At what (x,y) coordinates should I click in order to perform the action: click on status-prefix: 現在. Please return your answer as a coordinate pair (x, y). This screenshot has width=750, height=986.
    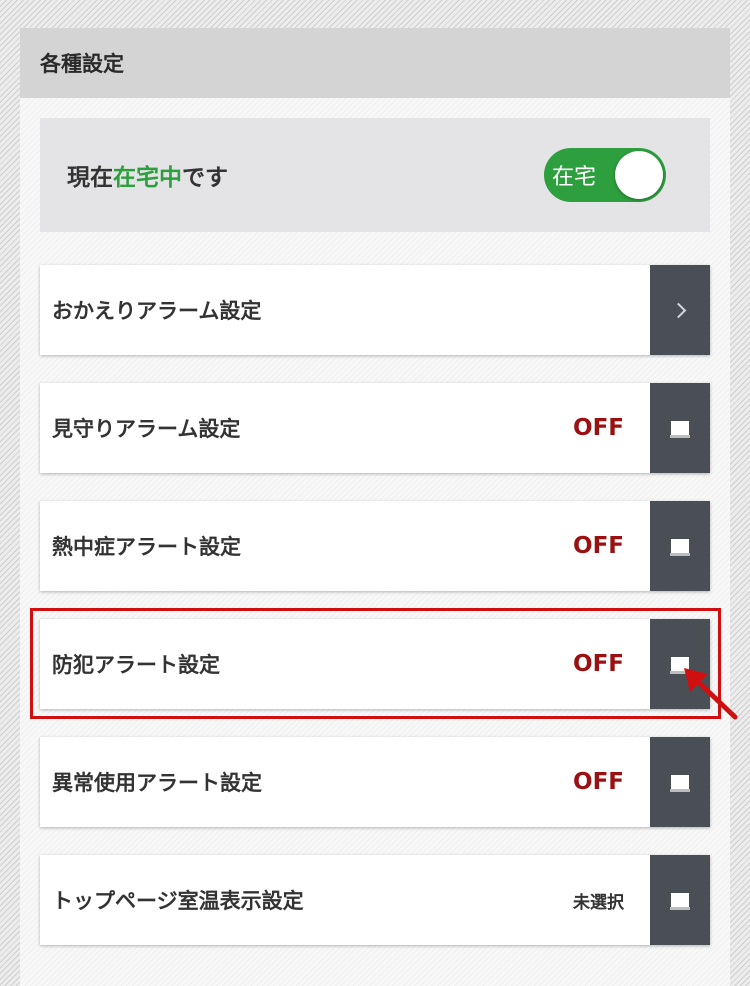
    Looking at the image, I should click on (90, 178).